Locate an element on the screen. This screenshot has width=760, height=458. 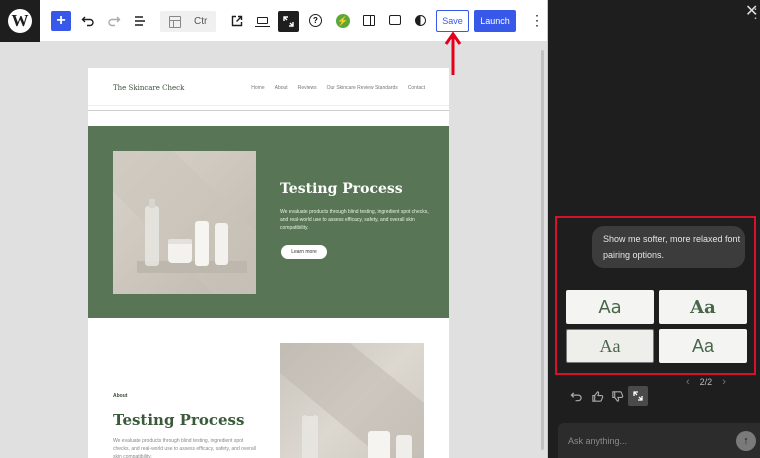
thumbs-up-button is located at coordinates (597, 396).